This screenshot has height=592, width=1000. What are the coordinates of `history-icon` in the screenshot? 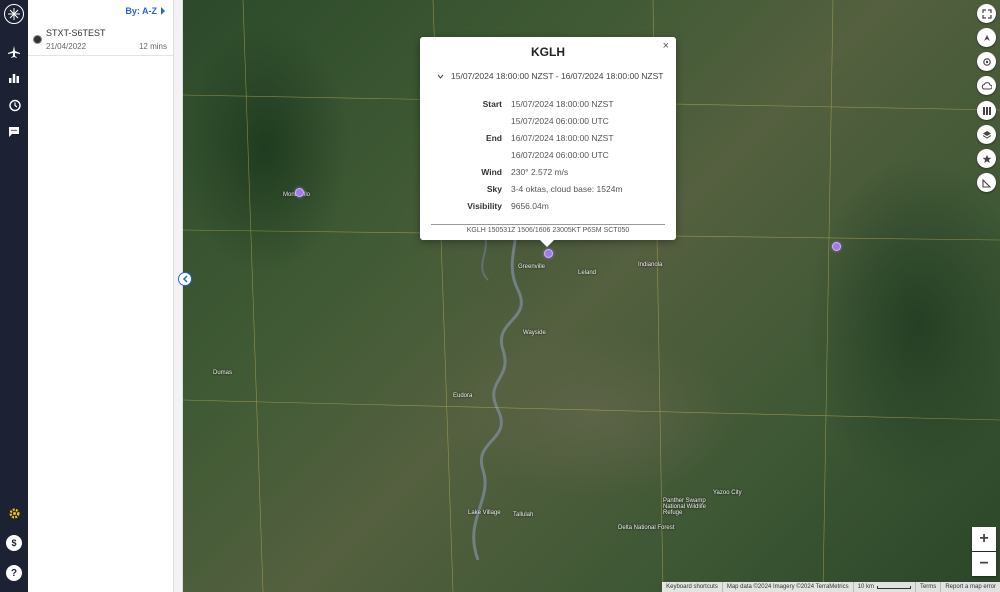 It's located at (14, 105).